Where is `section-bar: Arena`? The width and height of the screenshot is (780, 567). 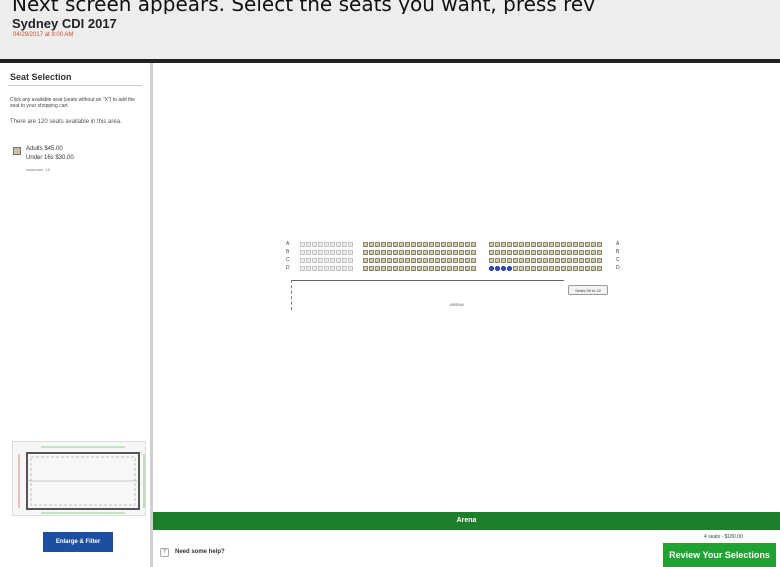
section-bar: Arena is located at coordinates (466, 521).